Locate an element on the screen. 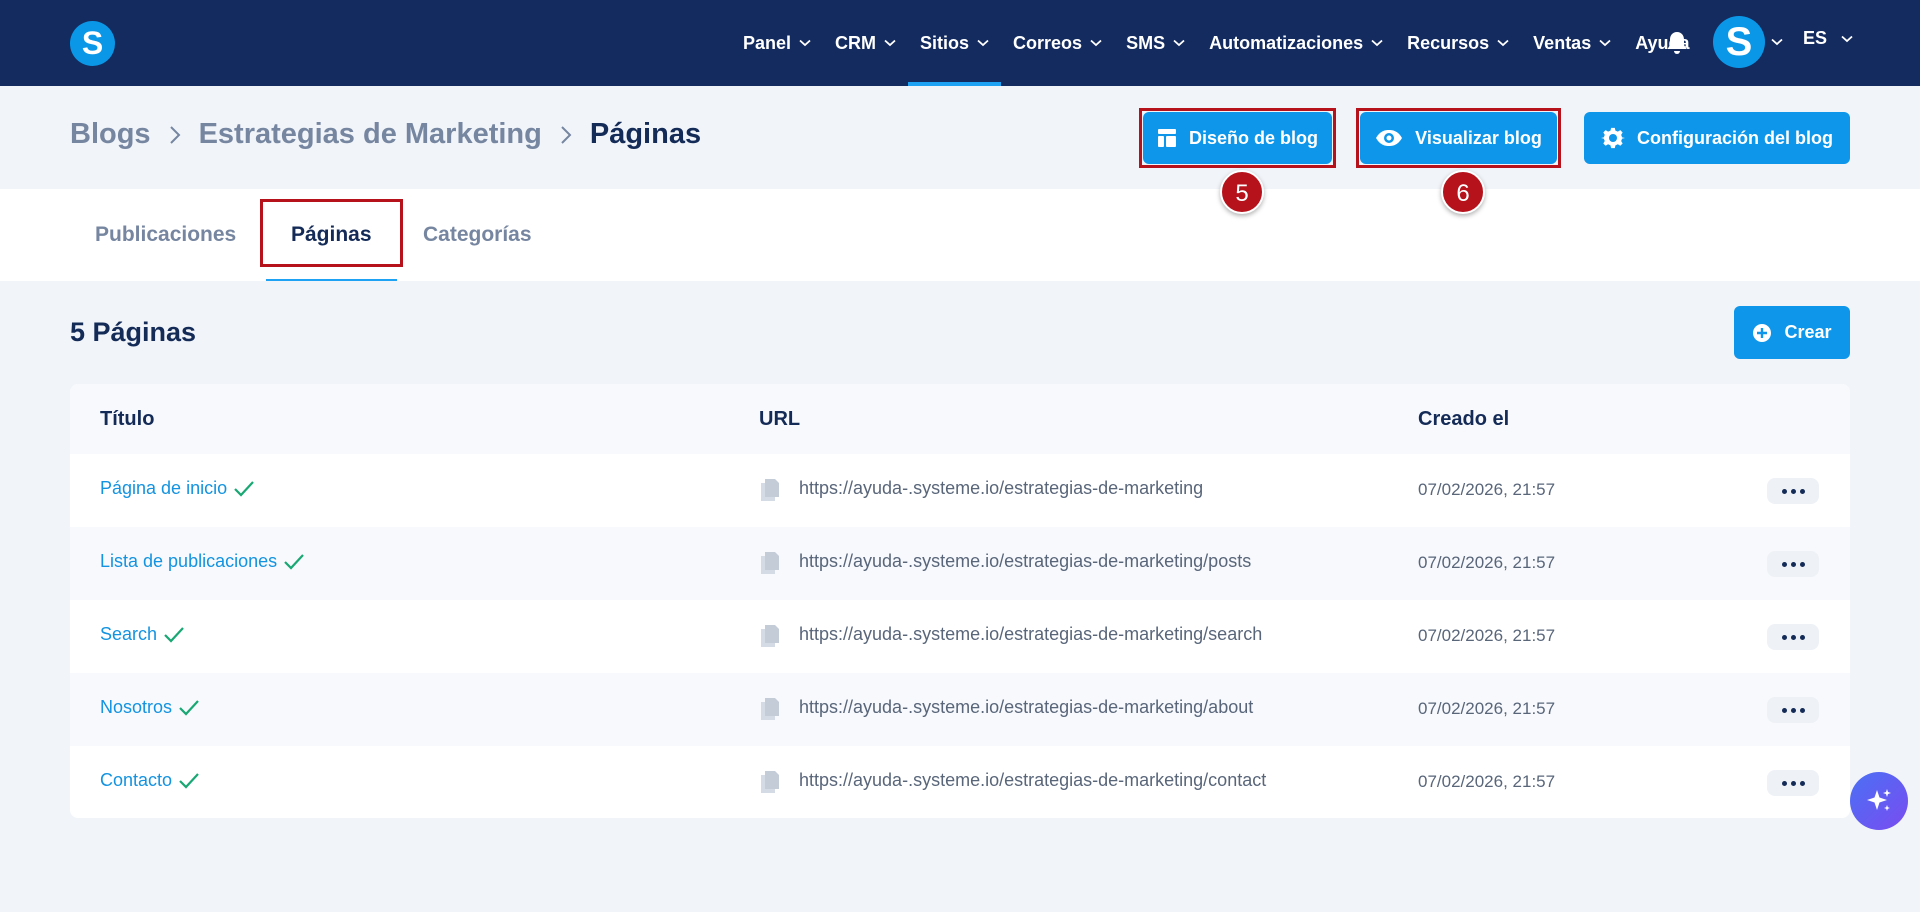  nav-item-ayuda: Ayuda is located at coordinates (1662, 43).